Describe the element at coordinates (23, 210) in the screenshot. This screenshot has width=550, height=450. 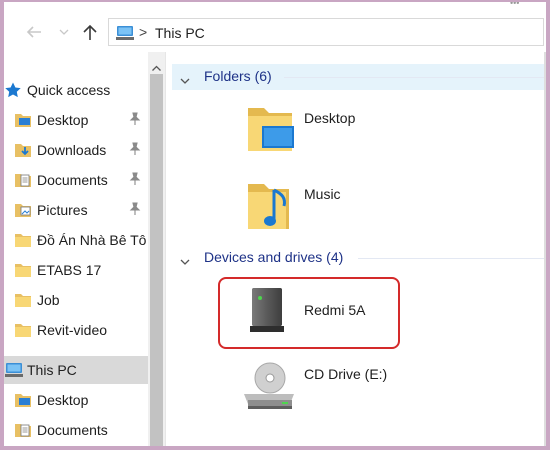
I see `pictures-folder-icon` at that location.